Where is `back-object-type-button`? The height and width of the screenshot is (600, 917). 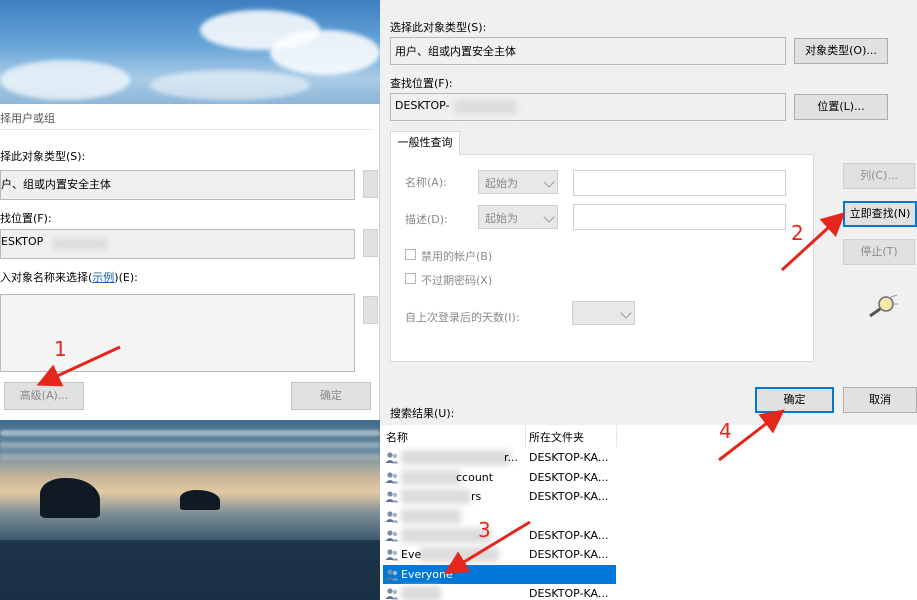
back-object-type-button is located at coordinates (370, 184).